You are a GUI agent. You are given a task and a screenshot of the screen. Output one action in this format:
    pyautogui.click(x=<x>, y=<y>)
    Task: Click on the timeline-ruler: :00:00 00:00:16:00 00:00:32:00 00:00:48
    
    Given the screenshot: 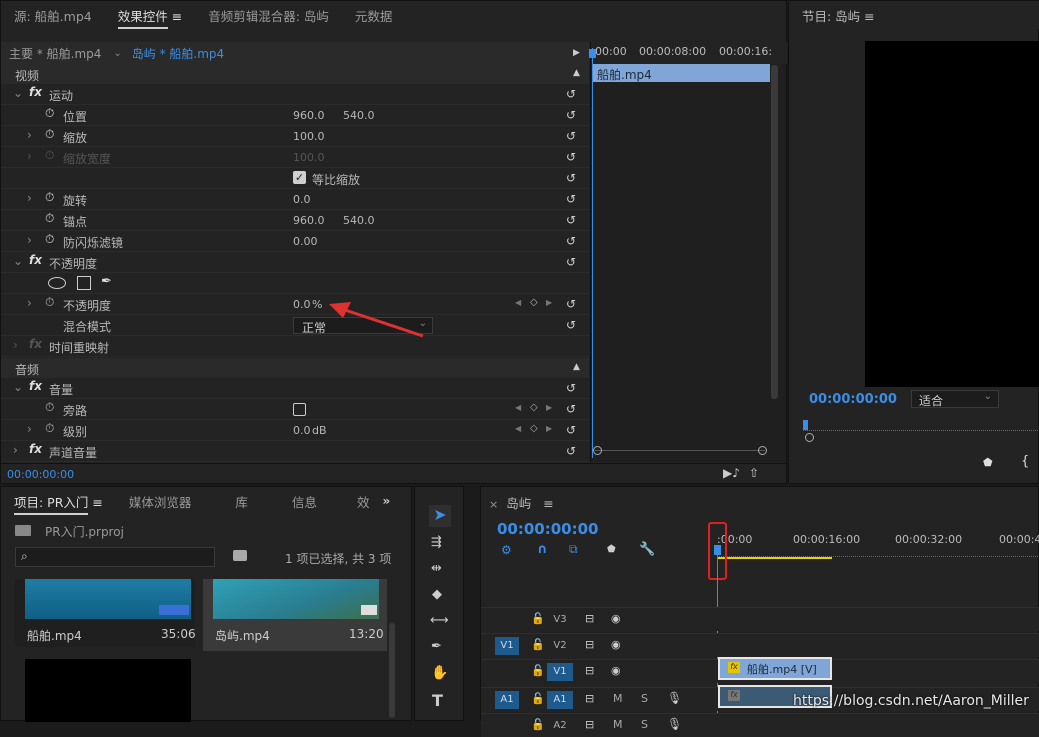 What is the action you would take?
    pyautogui.click(x=878, y=547)
    